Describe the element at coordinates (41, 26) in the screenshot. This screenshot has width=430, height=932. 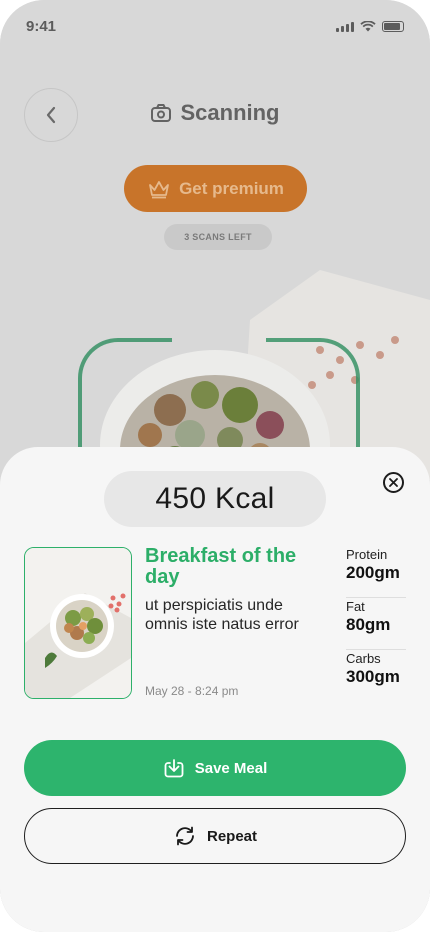
I see `status-time: 9:41` at that location.